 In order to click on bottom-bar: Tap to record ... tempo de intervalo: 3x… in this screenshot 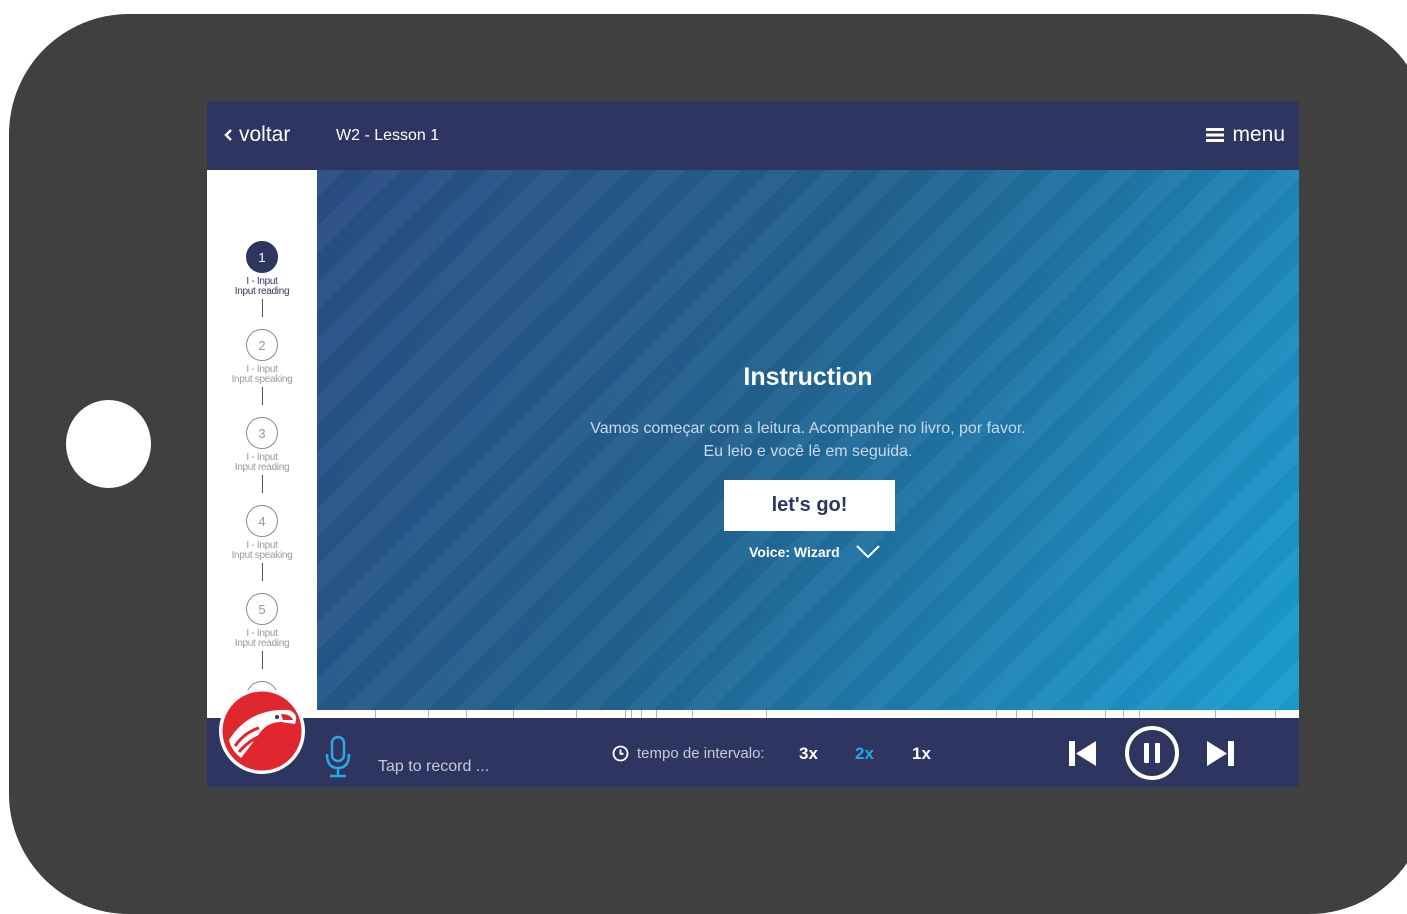, I will do `click(753, 752)`.